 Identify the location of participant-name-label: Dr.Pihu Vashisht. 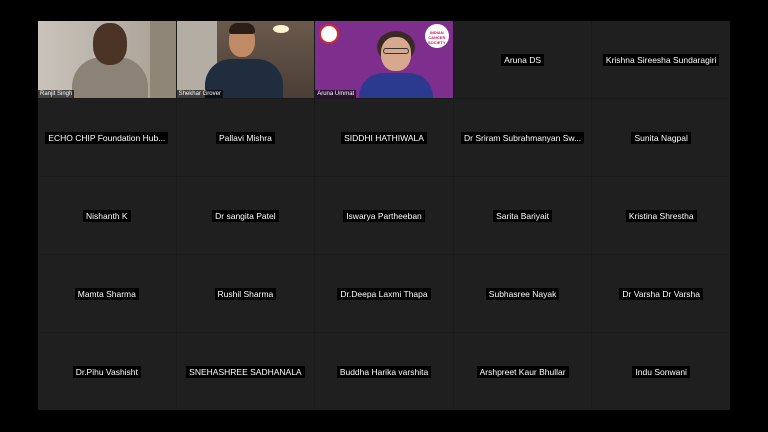
(106, 371).